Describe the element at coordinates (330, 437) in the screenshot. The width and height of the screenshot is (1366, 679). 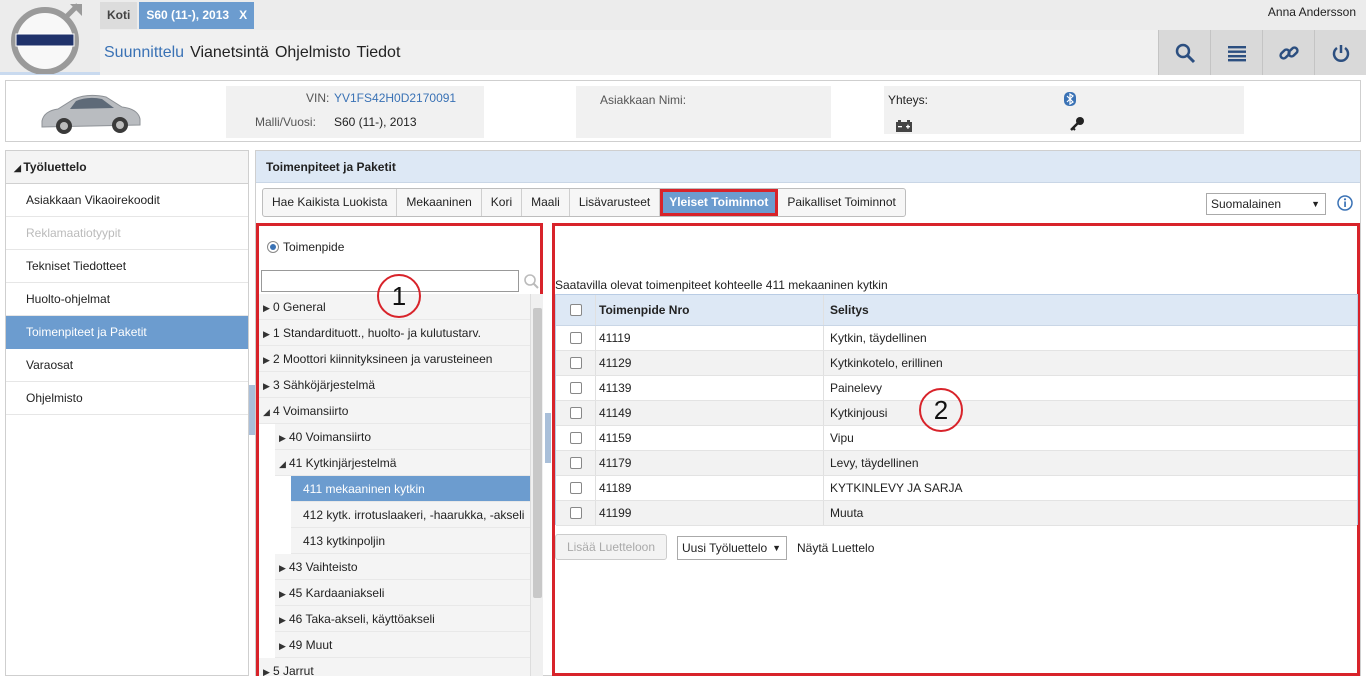
I see `tree-node-label: 40 Voimansiirto` at that location.